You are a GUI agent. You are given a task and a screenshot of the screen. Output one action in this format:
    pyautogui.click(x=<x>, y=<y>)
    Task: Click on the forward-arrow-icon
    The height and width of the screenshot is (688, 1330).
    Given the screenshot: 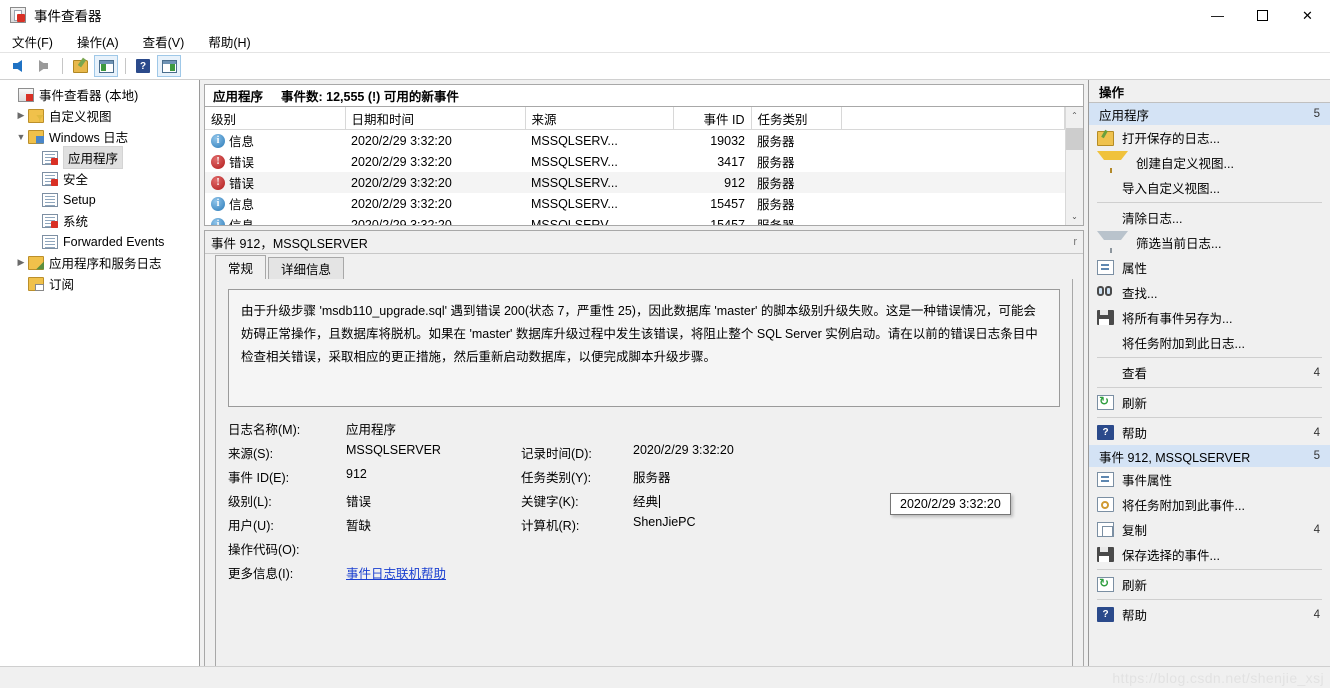 What is the action you would take?
    pyautogui.click(x=43, y=66)
    